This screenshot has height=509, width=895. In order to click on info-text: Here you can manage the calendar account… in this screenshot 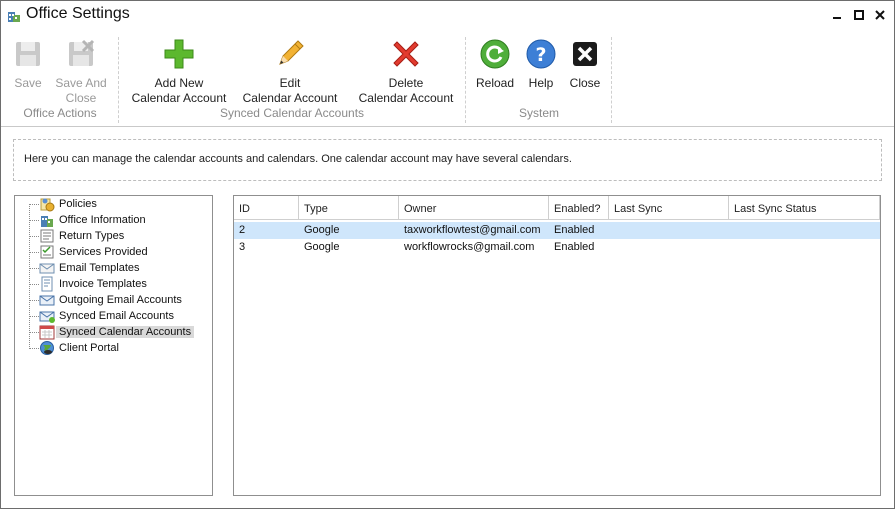, I will do `click(298, 159)`.